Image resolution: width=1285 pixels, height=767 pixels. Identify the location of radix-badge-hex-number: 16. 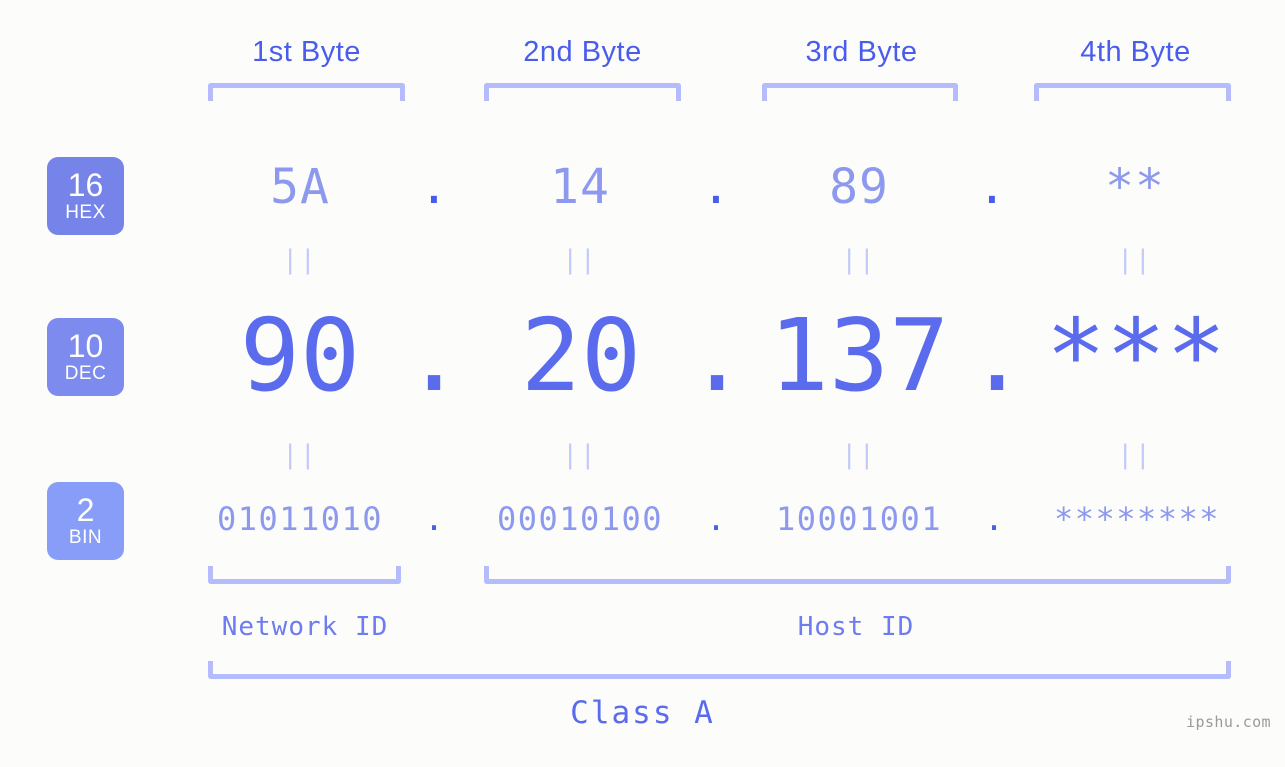
(85, 184).